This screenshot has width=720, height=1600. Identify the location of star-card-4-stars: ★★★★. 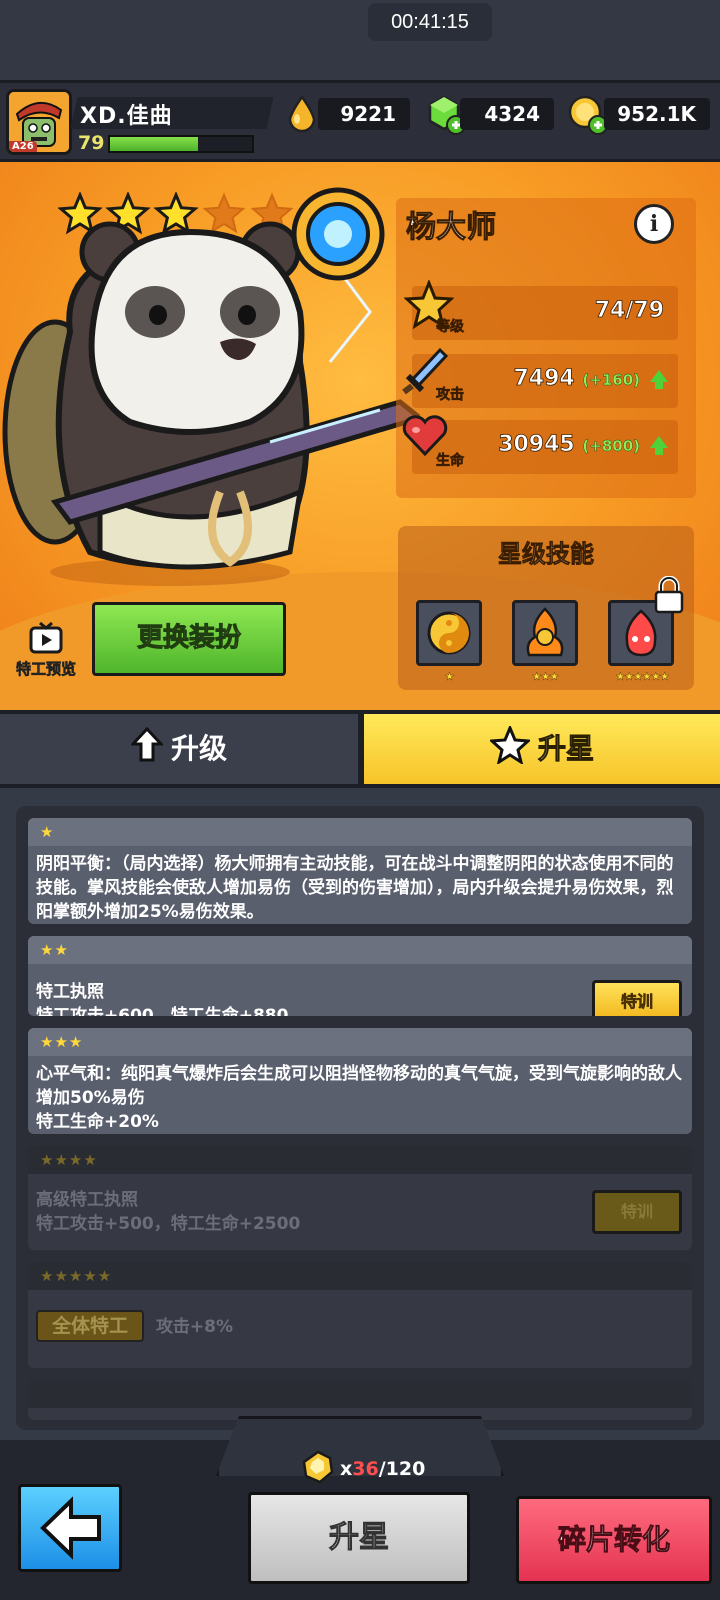
(360, 1160).